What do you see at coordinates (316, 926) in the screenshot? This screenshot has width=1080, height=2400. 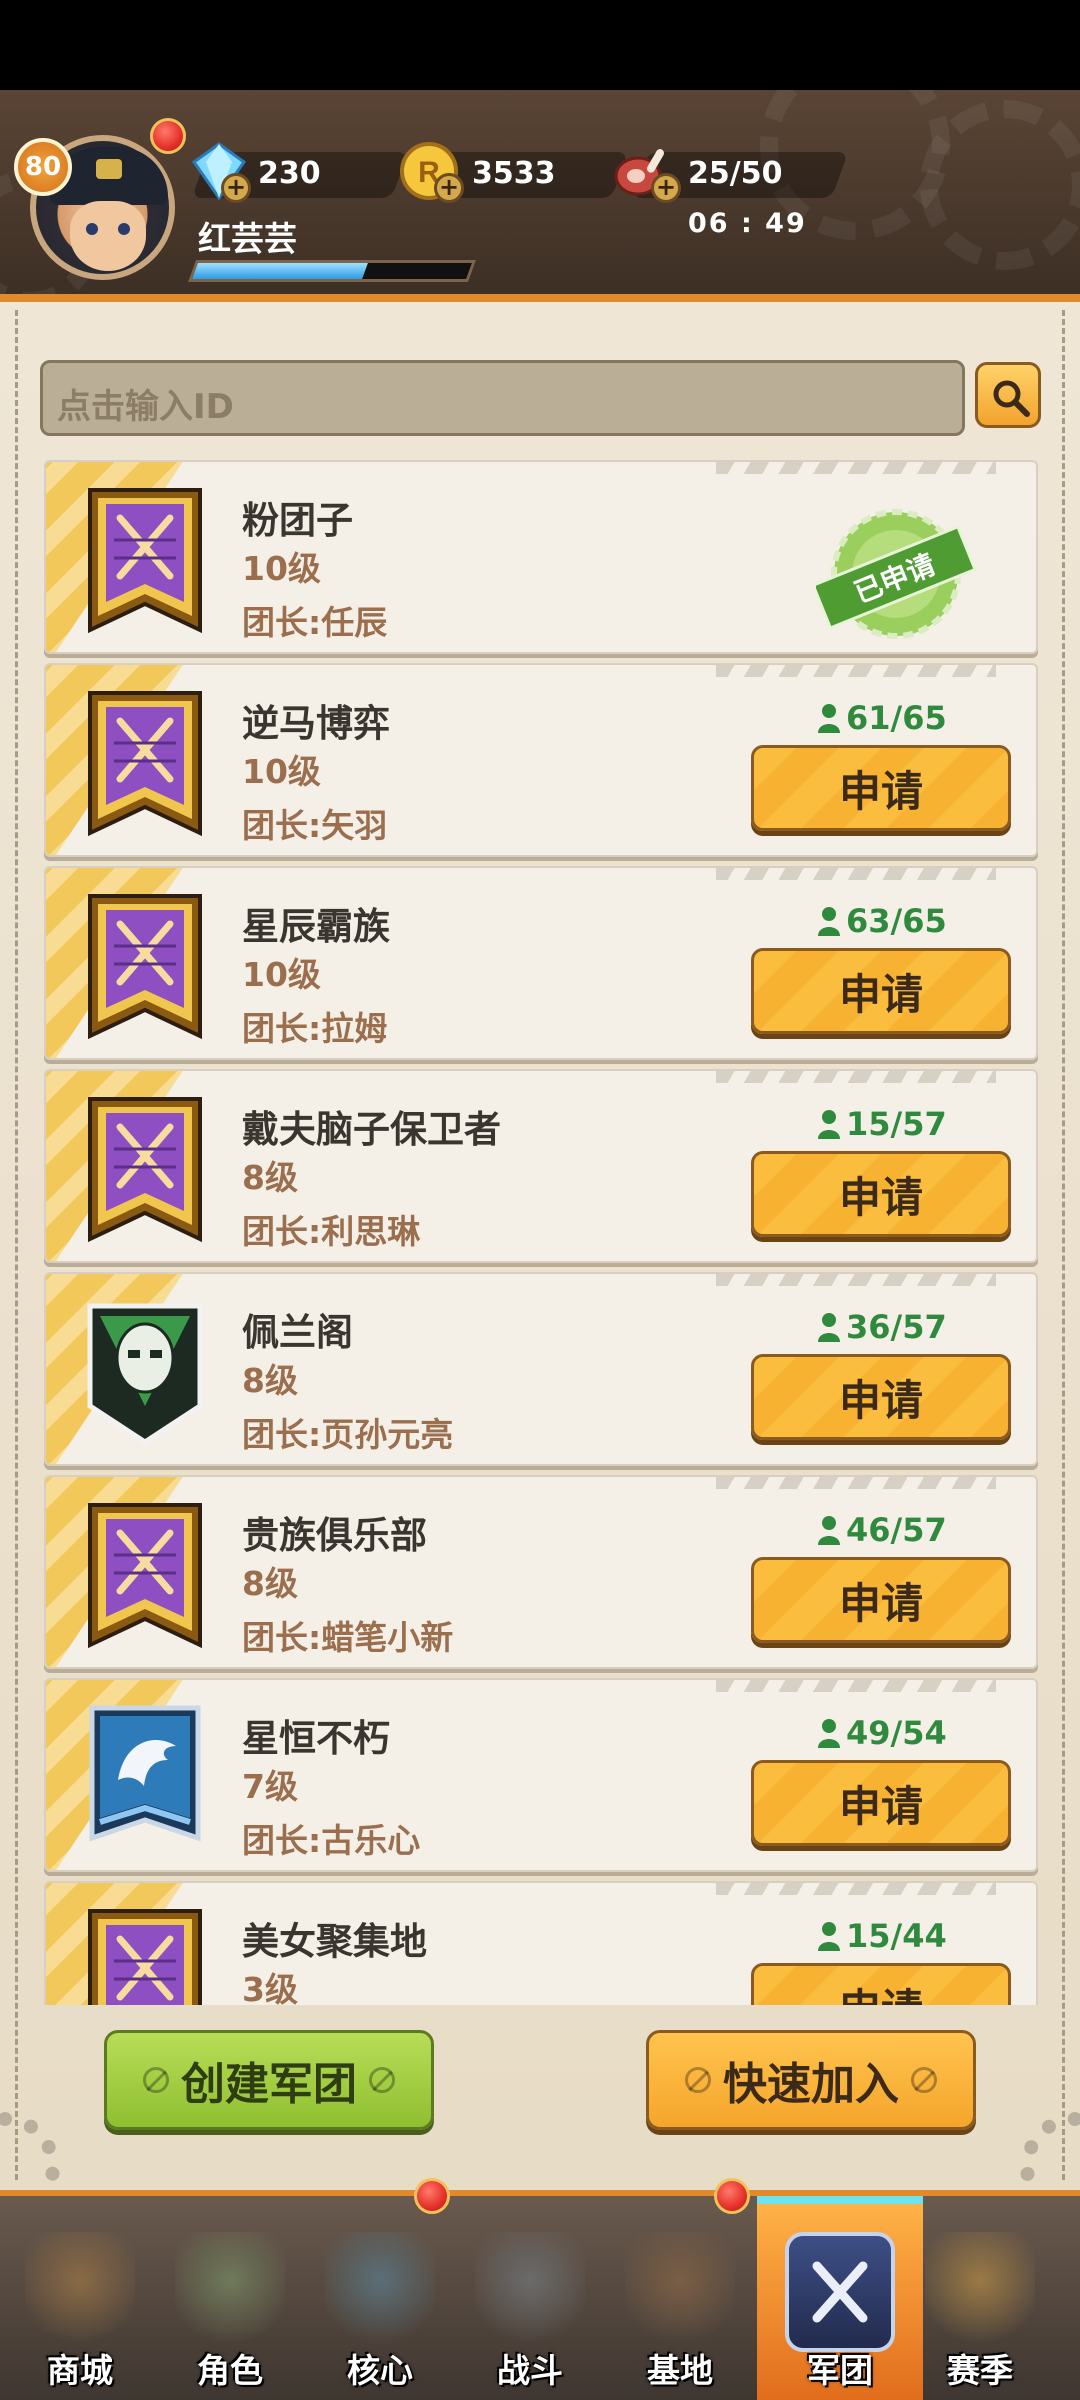 I see `legion-name: 星辰霸族` at bounding box center [316, 926].